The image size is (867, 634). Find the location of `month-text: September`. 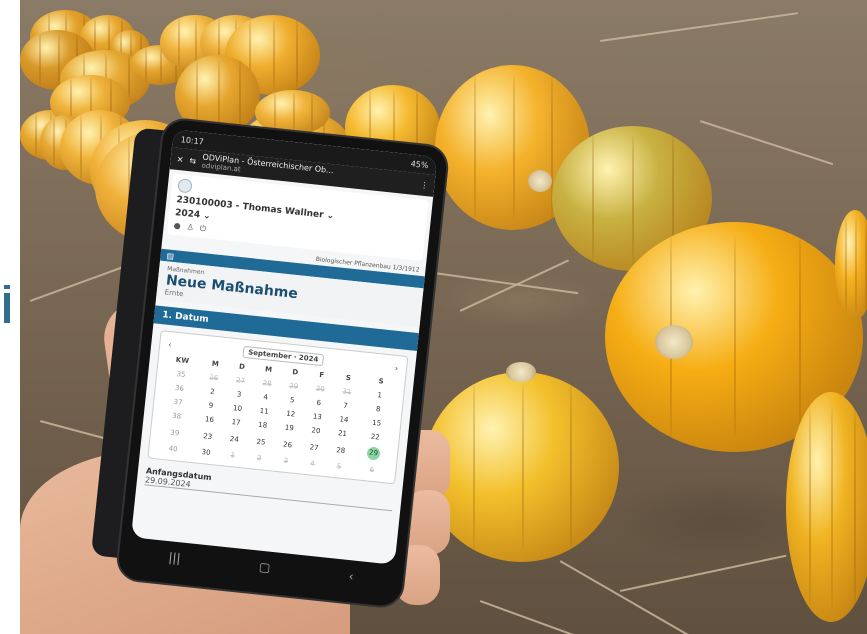

month-text: September is located at coordinates (269, 354).